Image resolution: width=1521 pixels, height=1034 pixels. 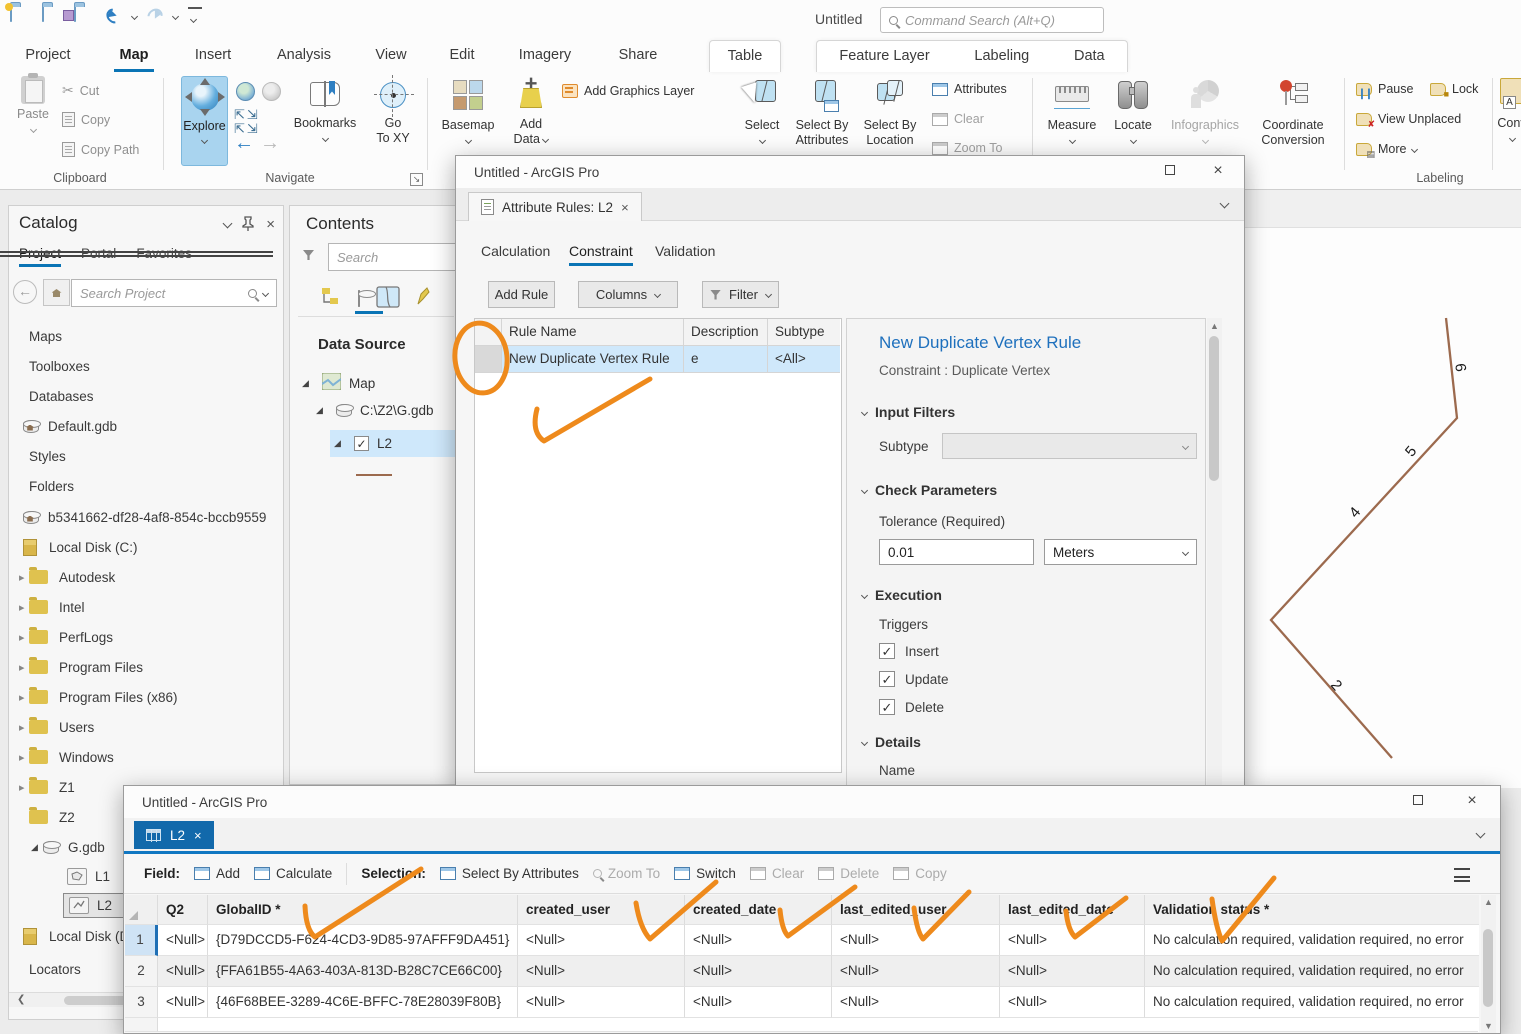 What do you see at coordinates (245, 91) in the screenshot?
I see `linked-navigation-button` at bounding box center [245, 91].